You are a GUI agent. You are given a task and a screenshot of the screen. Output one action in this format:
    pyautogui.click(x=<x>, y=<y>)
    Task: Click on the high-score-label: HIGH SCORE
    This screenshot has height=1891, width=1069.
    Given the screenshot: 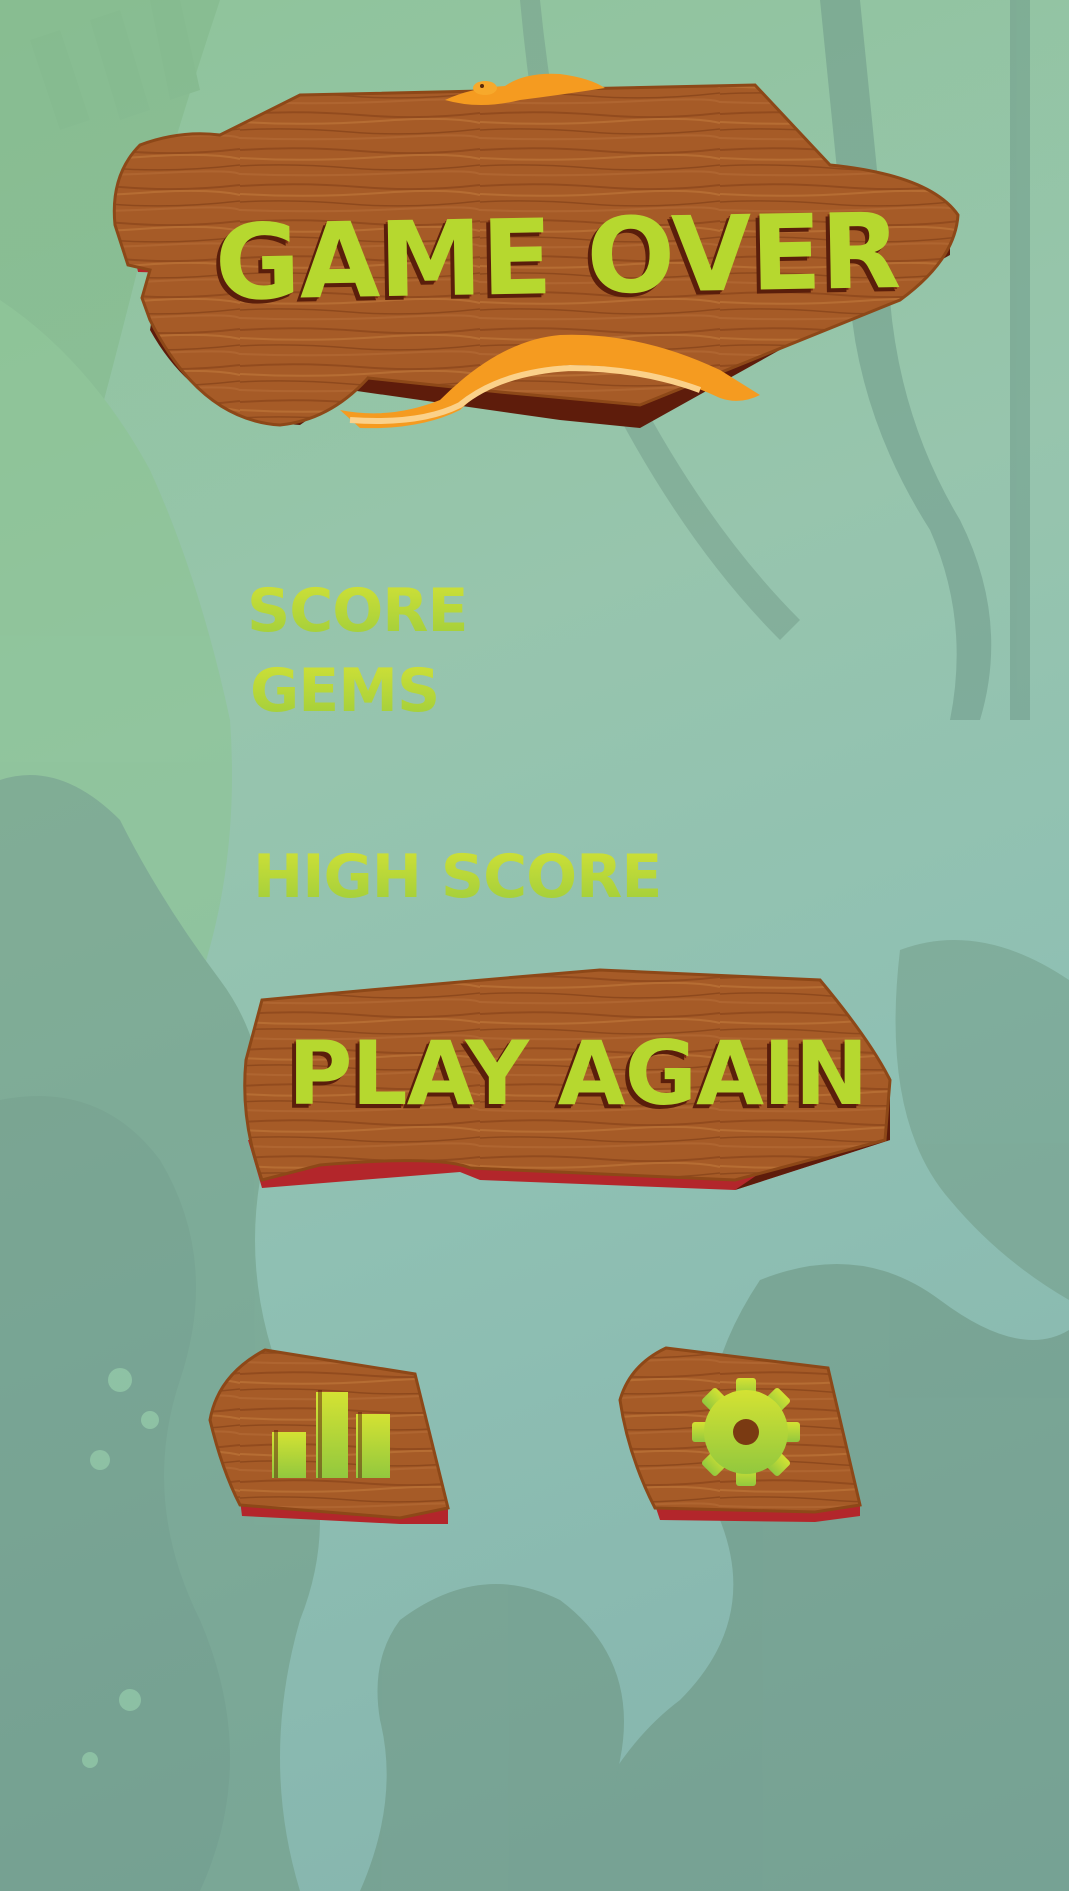 What is the action you would take?
    pyautogui.click(x=457, y=877)
    